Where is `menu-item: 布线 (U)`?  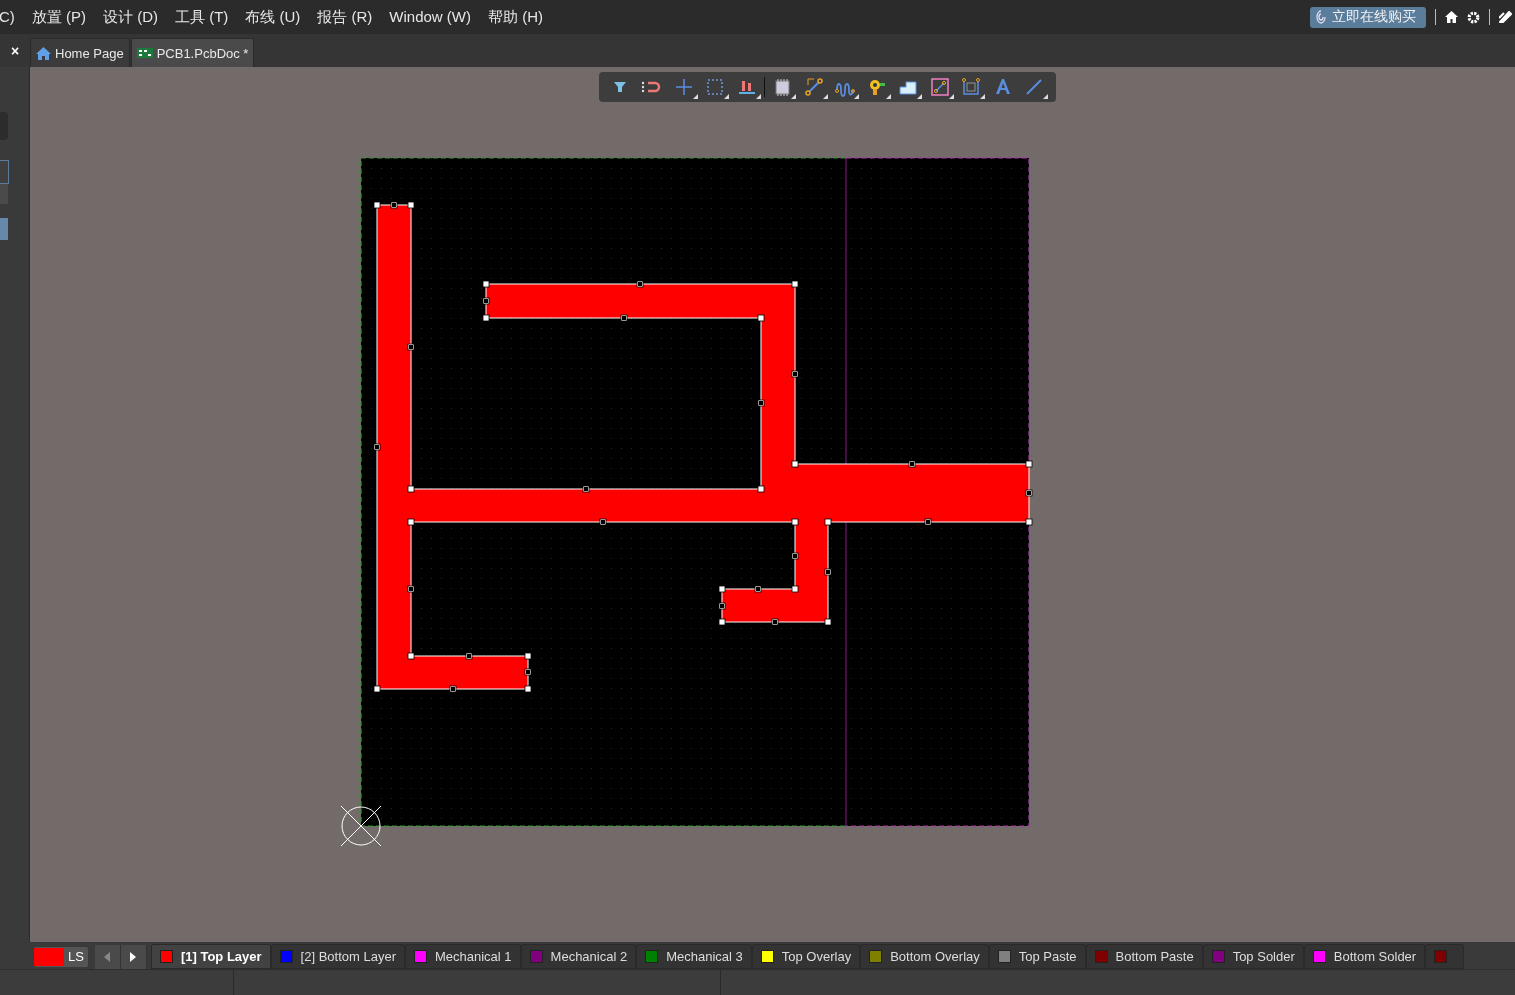 menu-item: 布线 (U) is located at coordinates (273, 17).